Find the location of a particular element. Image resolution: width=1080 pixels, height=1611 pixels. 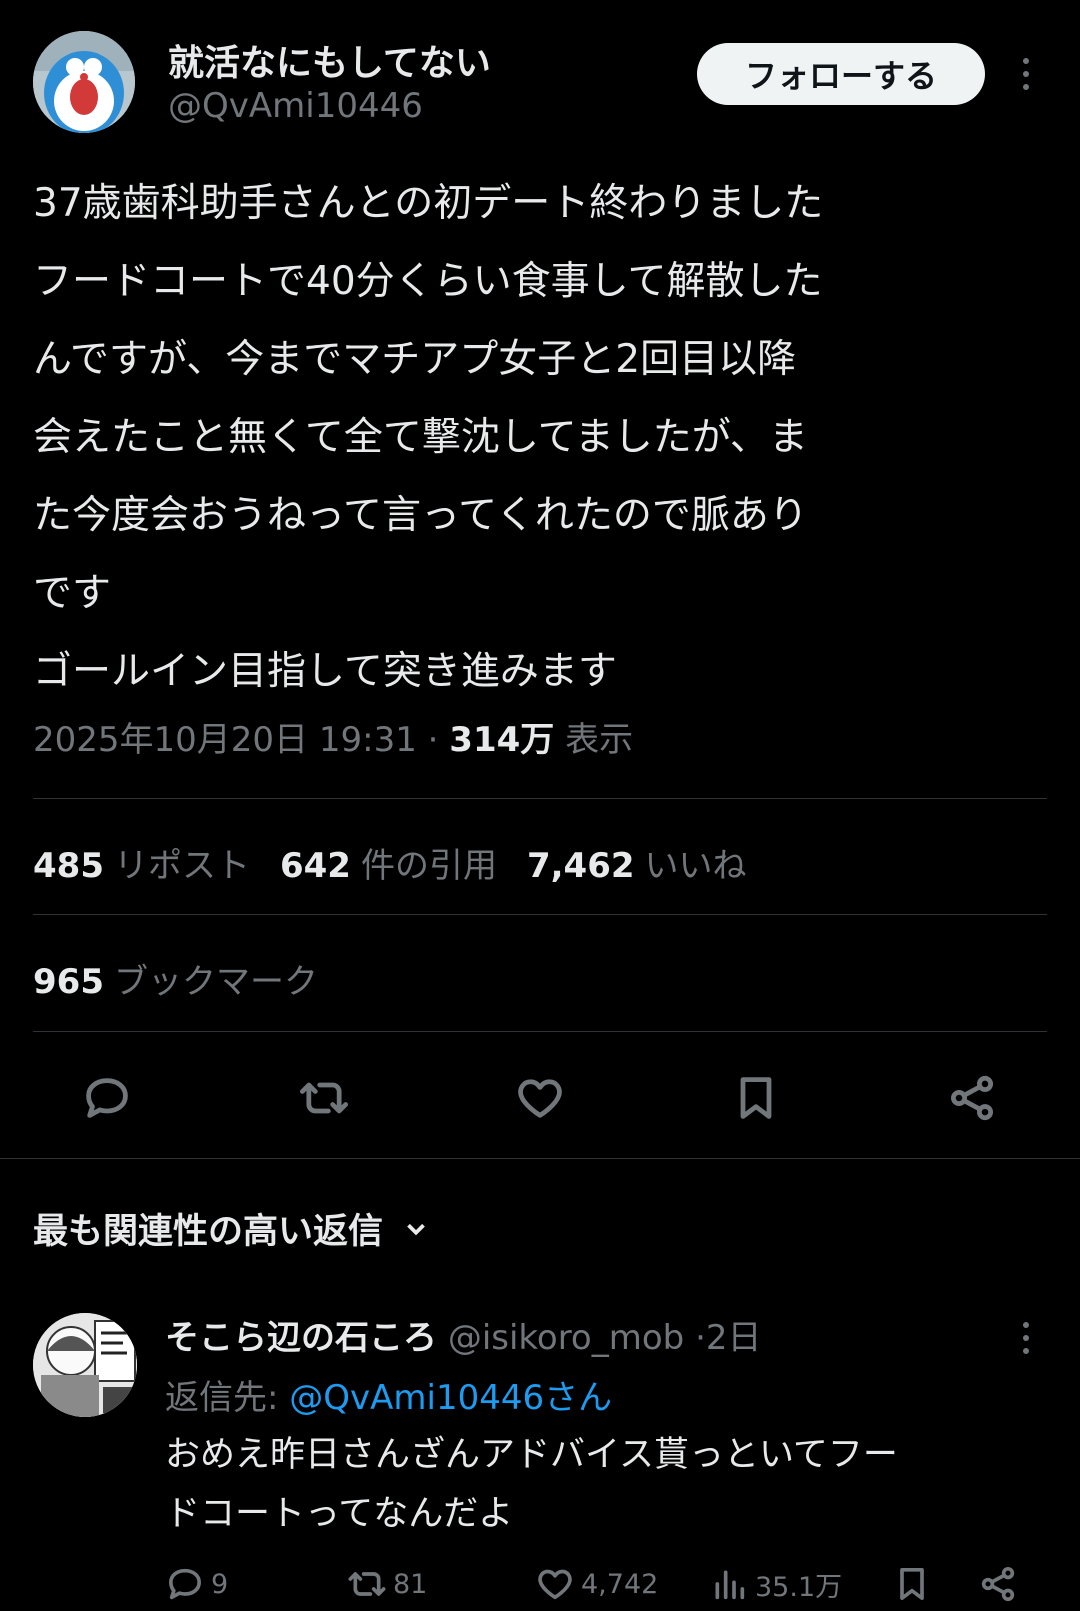

bookmarks-count: 965 is located at coordinates (68, 982).